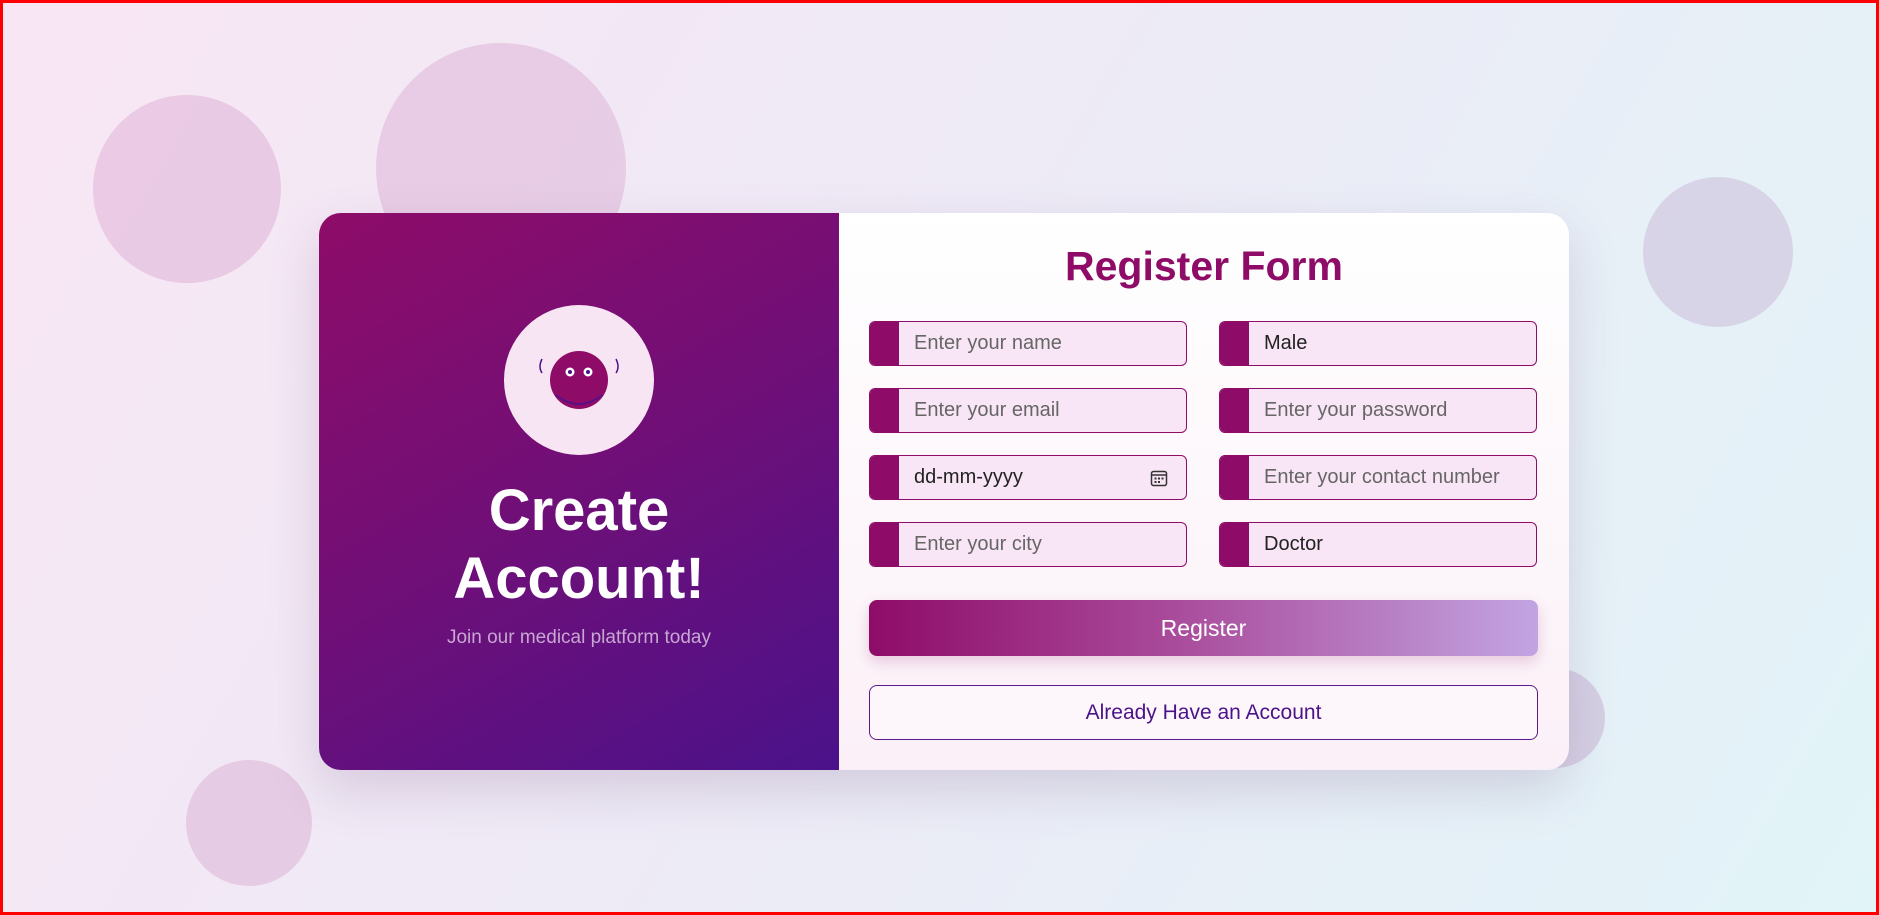 The image size is (1879, 915). Describe the element at coordinates (1203, 712) in the screenshot. I see `already-have-account-button: Already Have an Account` at that location.